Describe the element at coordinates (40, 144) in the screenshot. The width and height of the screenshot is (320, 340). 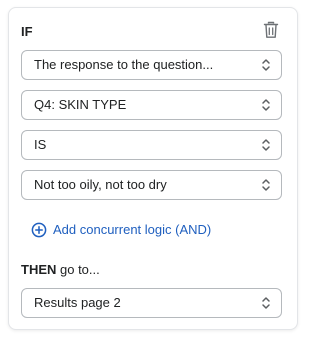
I see `operator-value: IS` at that location.